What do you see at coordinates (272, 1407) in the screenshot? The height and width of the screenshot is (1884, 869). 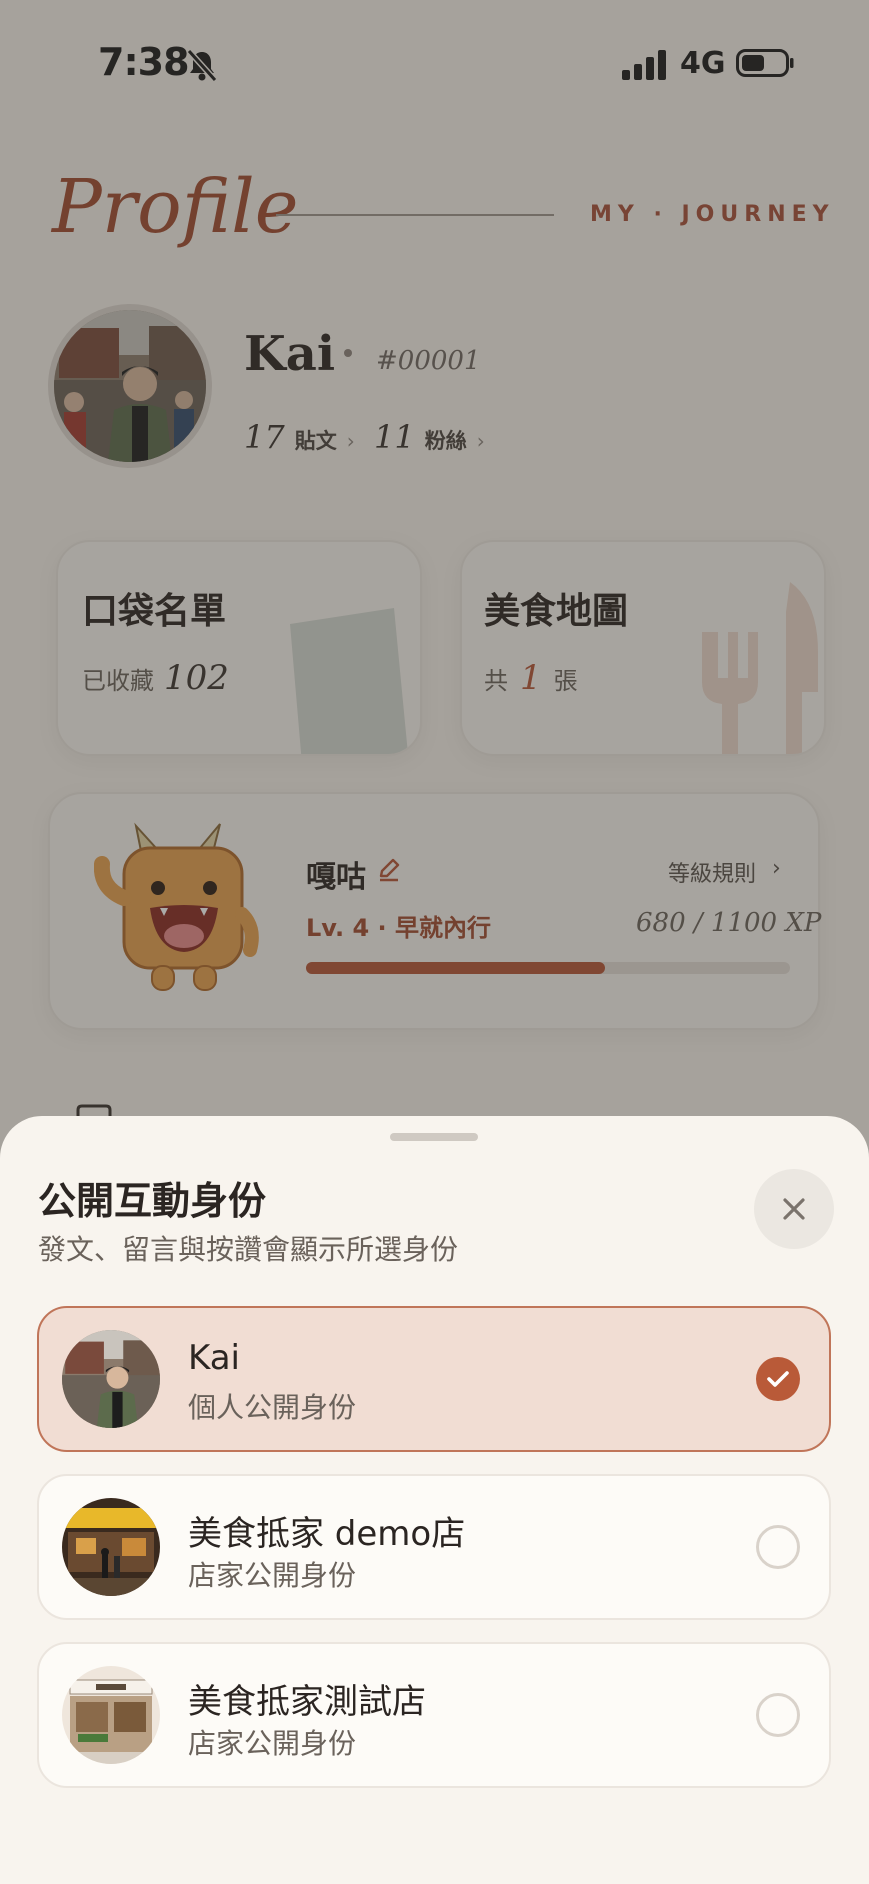 I see `identity-role: 個人公開身份` at bounding box center [272, 1407].